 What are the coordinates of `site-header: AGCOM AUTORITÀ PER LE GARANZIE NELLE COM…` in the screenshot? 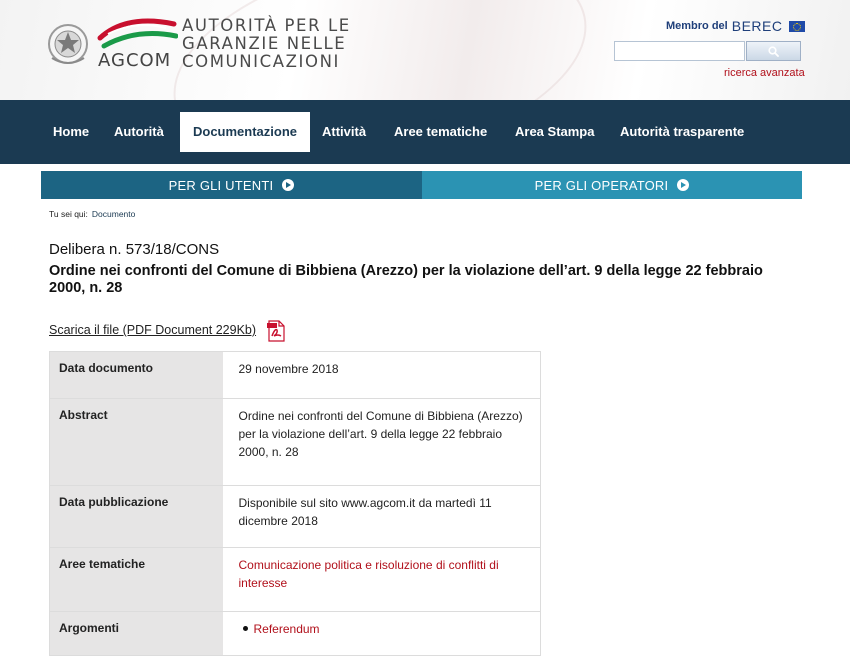 It's located at (425, 50).